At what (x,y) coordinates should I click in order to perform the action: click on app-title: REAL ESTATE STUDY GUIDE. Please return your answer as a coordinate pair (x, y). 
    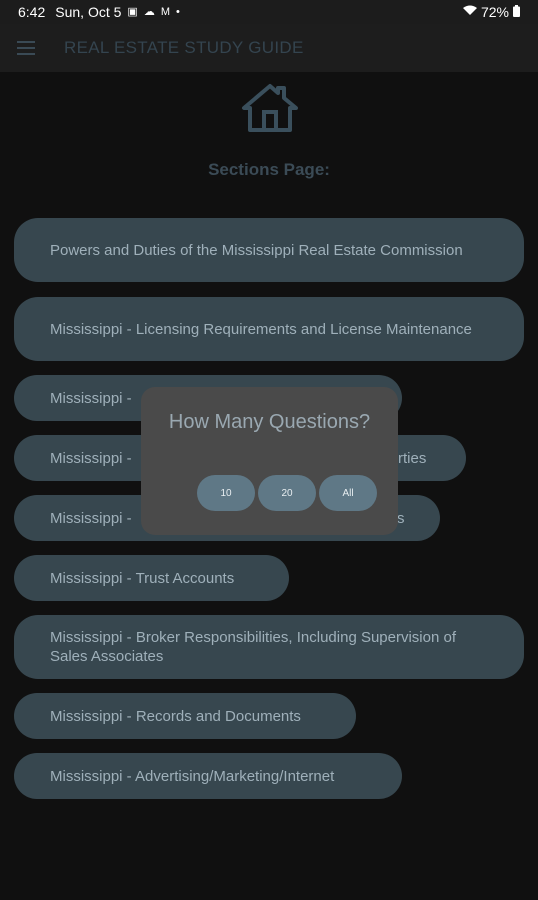
    Looking at the image, I should click on (184, 47).